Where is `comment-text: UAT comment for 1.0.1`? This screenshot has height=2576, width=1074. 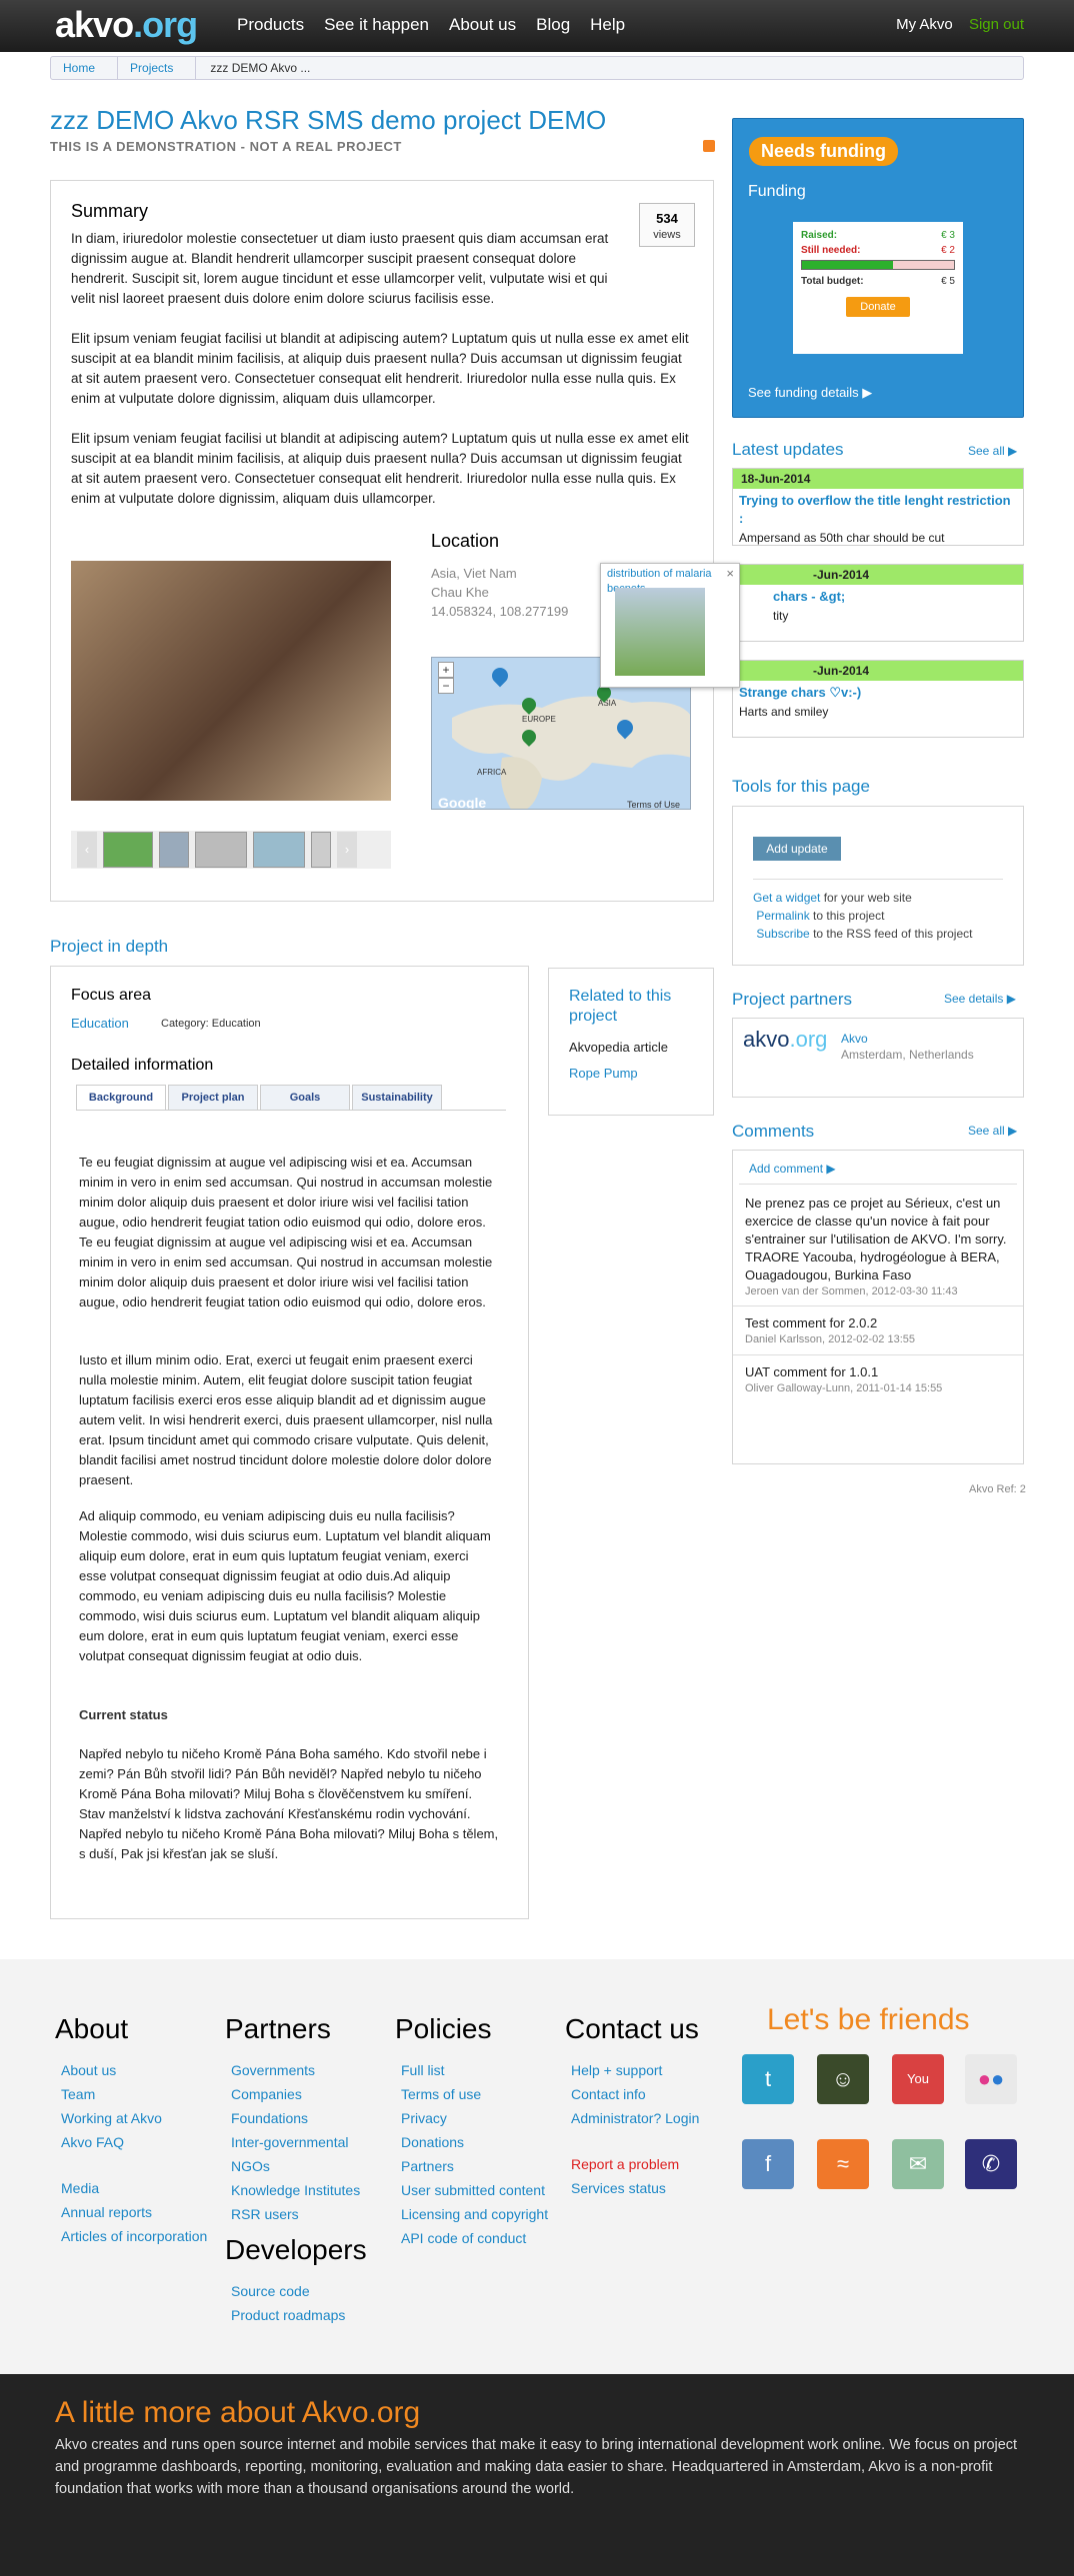
comment-text: UAT comment for 1.0.1 is located at coordinates (812, 1371).